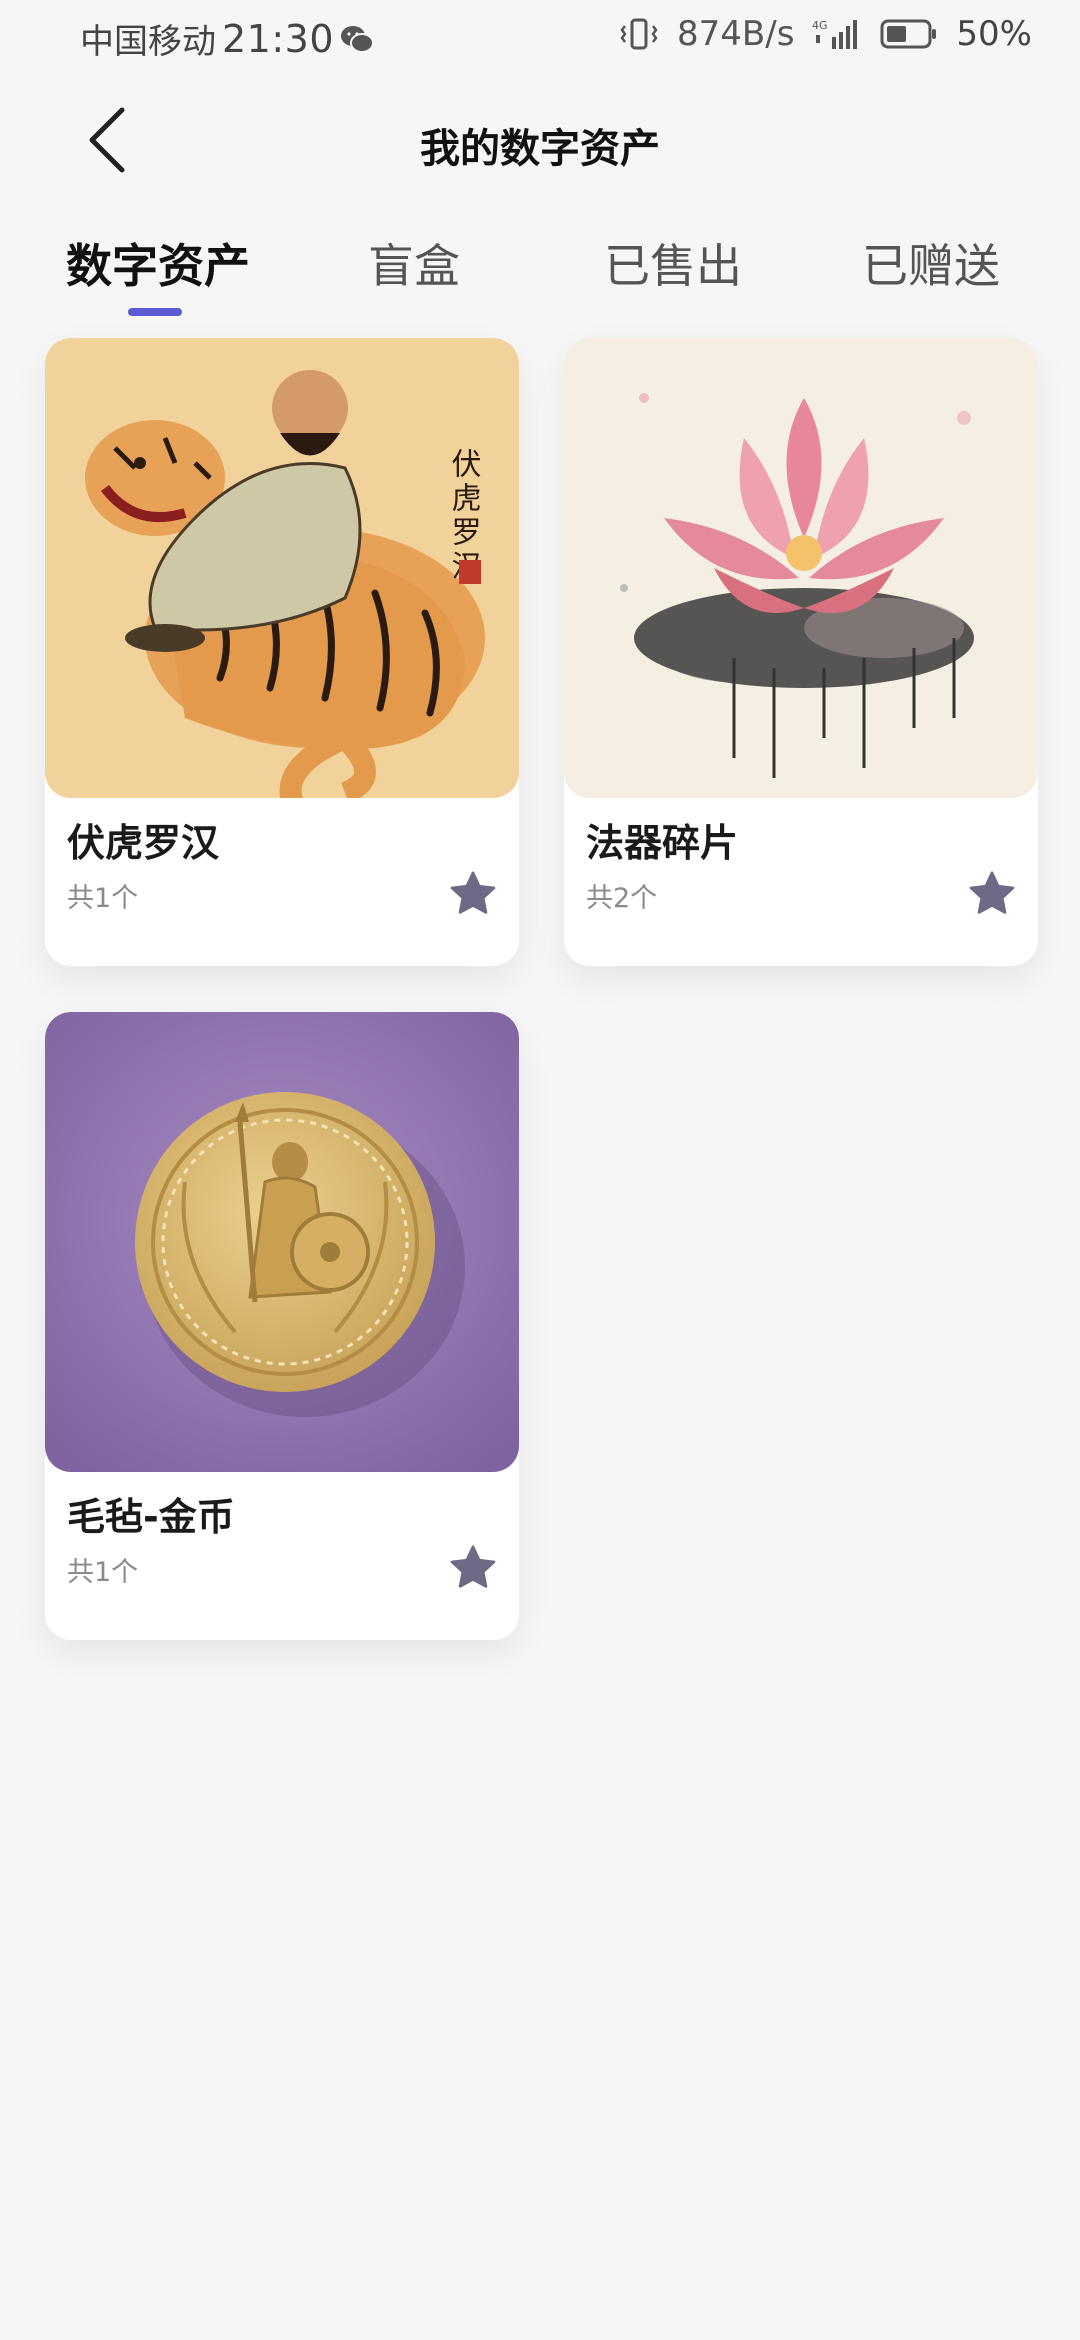 Image resolution: width=1080 pixels, height=2340 pixels. I want to click on tab-bar: 数字资产 盲盒 已售出 已赠送, so click(540, 269).